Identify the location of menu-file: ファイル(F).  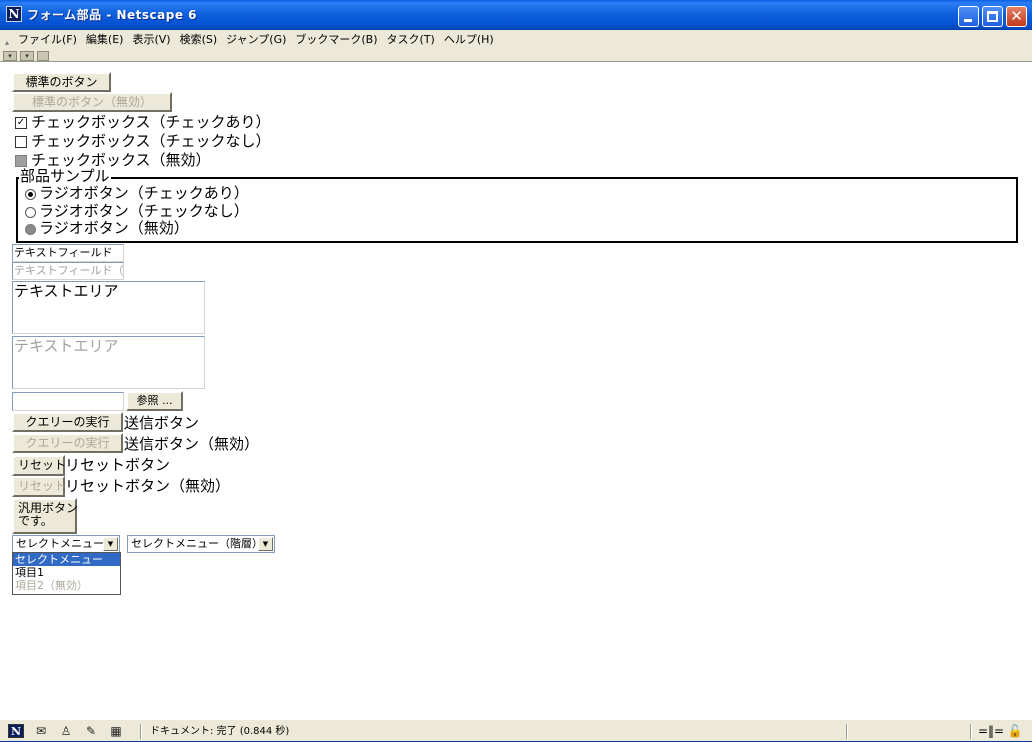
(47, 40).